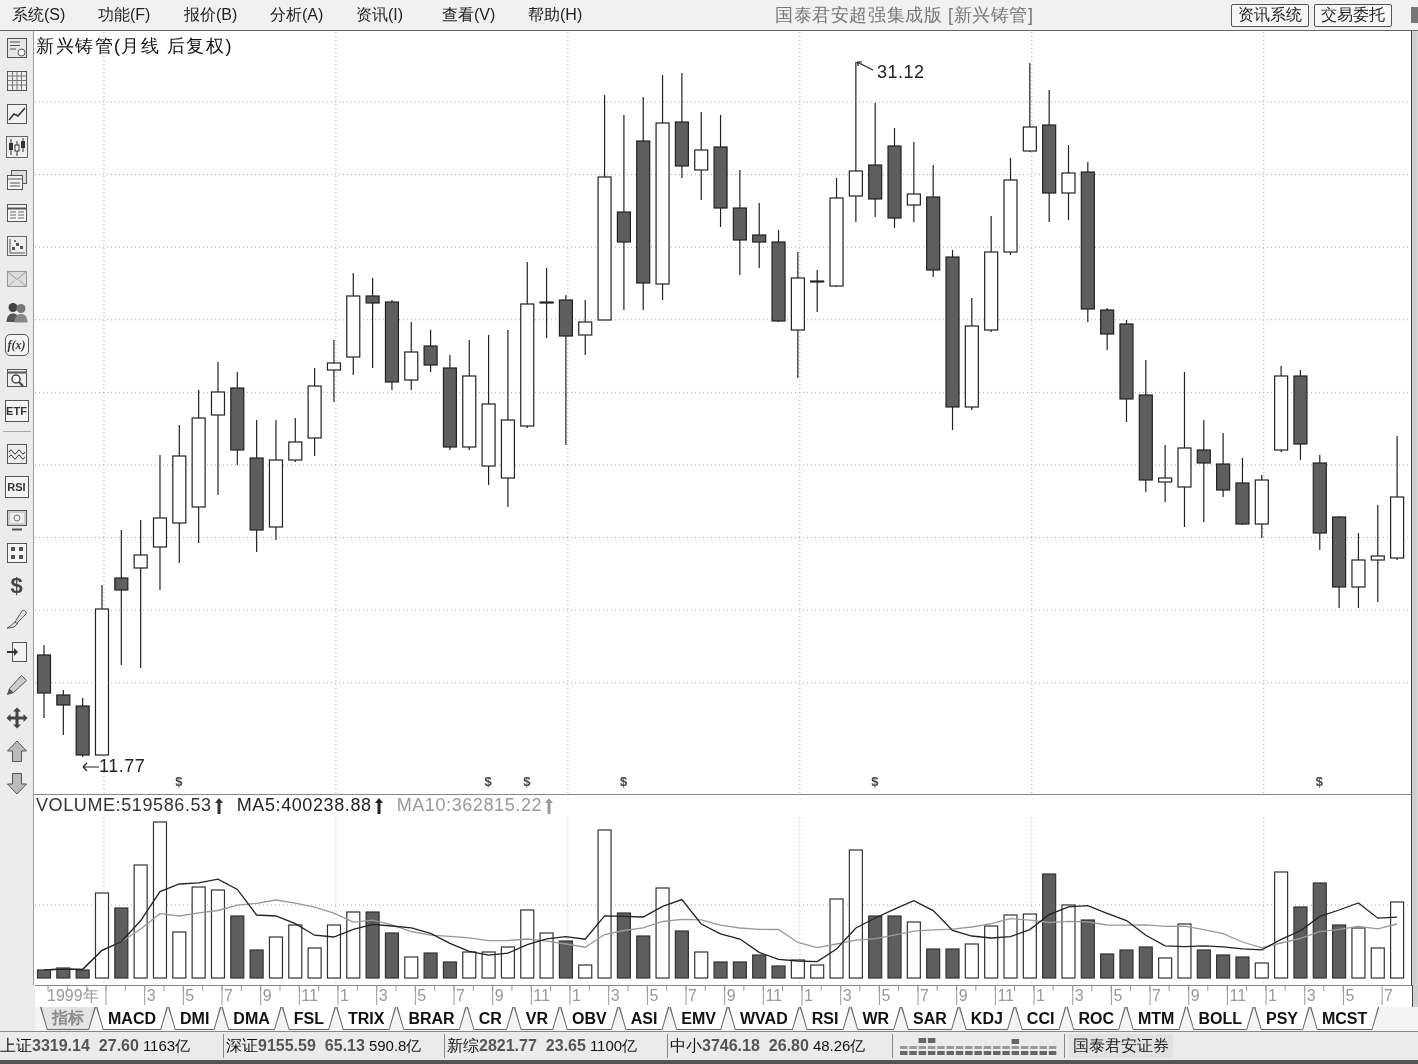  What do you see at coordinates (16, 47) in the screenshot?
I see `report-icon` at bounding box center [16, 47].